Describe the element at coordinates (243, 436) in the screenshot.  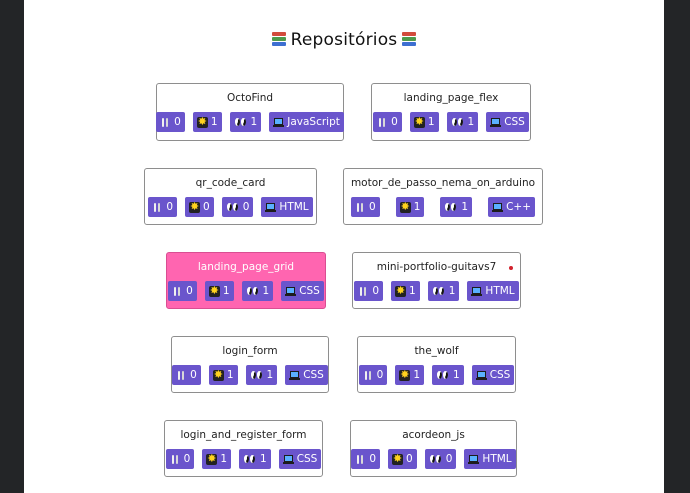
I see `repo-name: login_and_register_form` at that location.